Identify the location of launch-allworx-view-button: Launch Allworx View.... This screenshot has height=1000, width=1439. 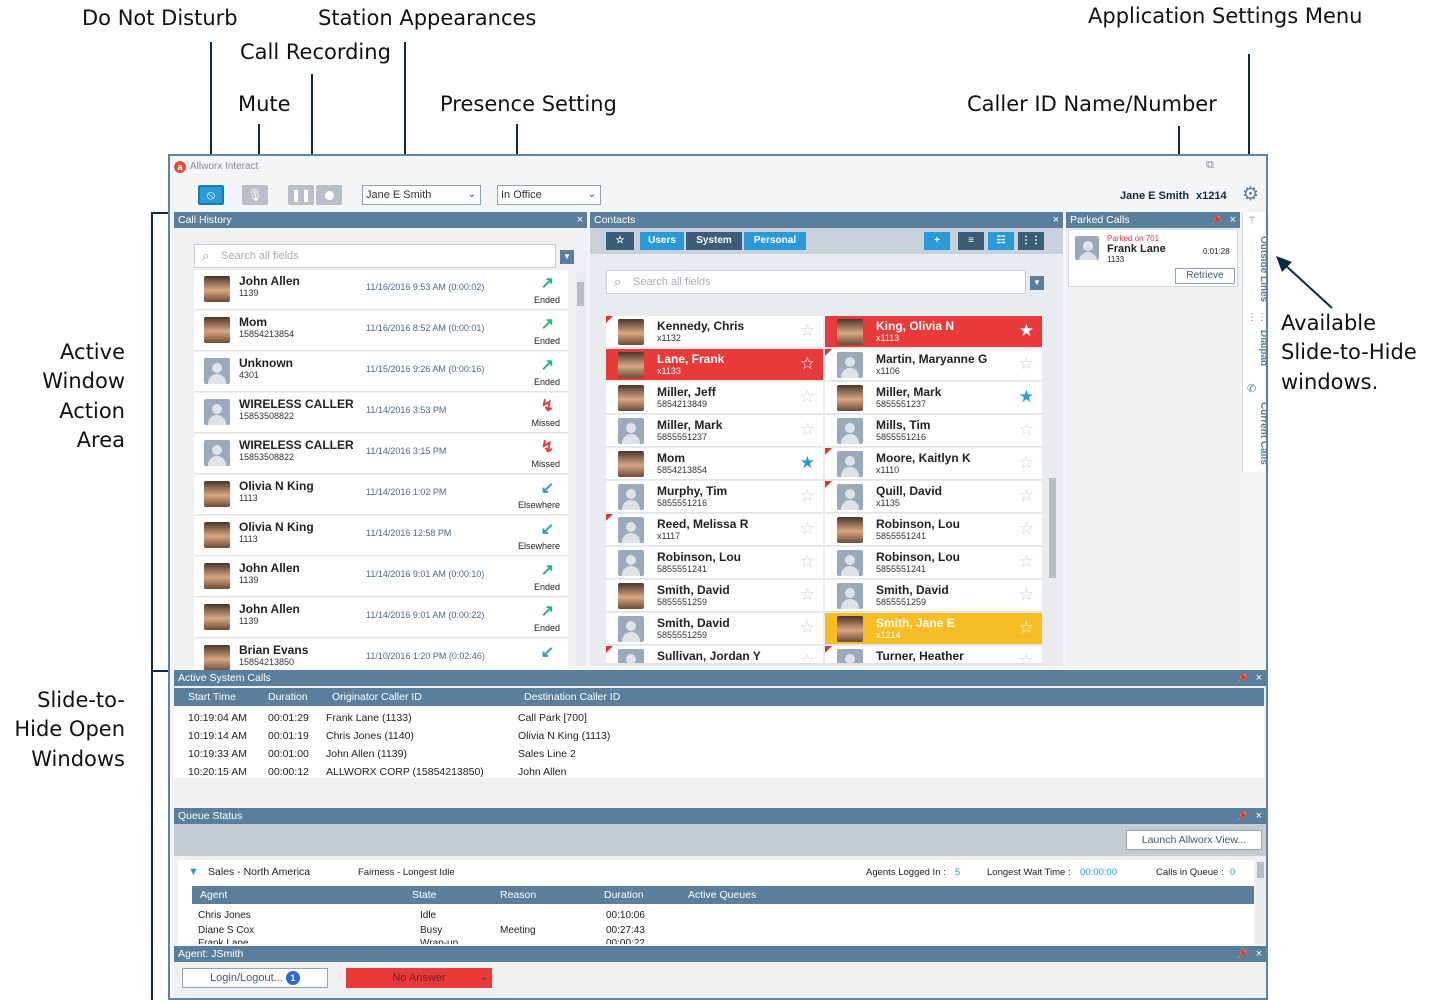
(1194, 840).